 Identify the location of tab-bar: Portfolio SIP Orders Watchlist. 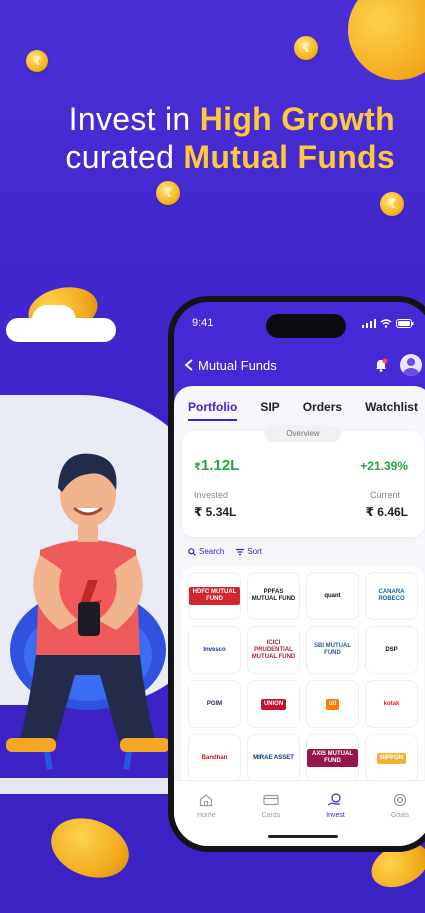
(299, 403).